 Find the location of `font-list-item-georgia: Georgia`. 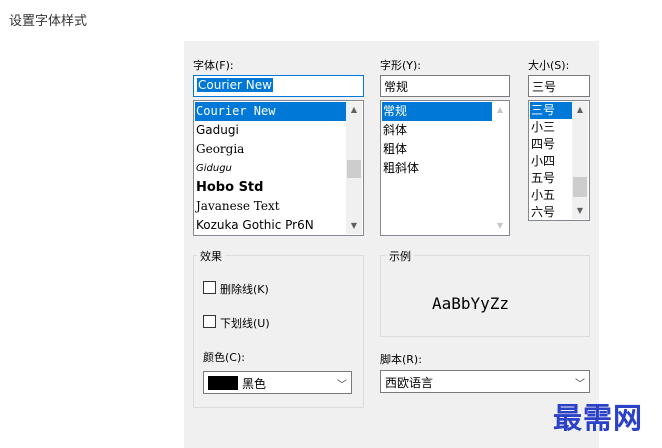

font-list-item-georgia: Georgia is located at coordinates (270, 149).